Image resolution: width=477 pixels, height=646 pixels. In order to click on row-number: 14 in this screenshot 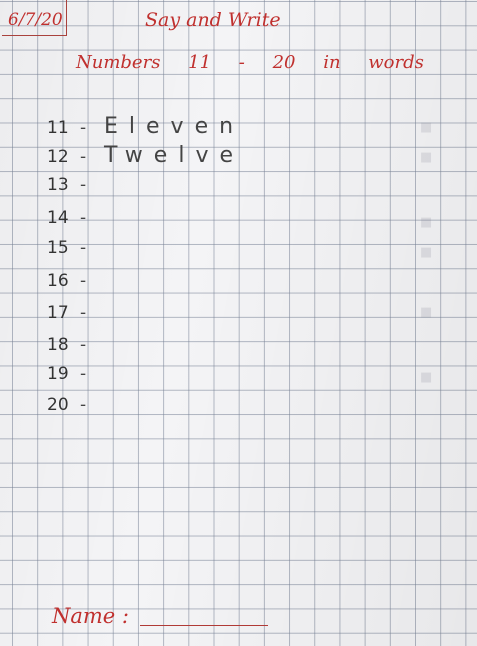, I will do `click(58, 218)`.